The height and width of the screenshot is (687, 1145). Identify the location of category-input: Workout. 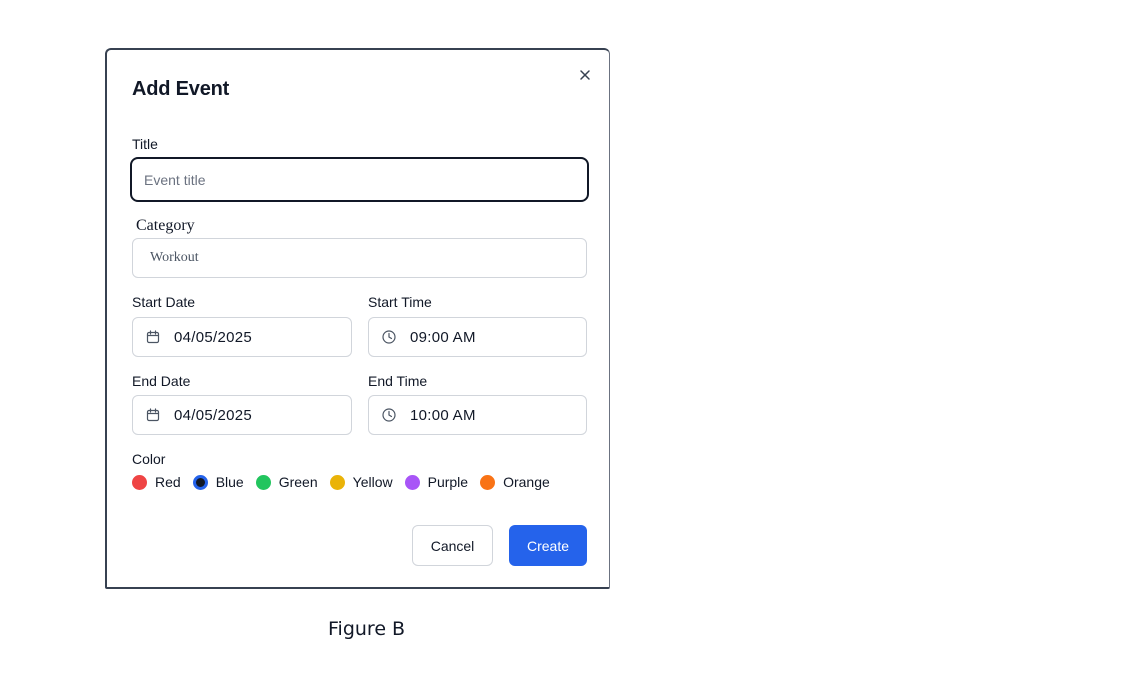
(359, 258).